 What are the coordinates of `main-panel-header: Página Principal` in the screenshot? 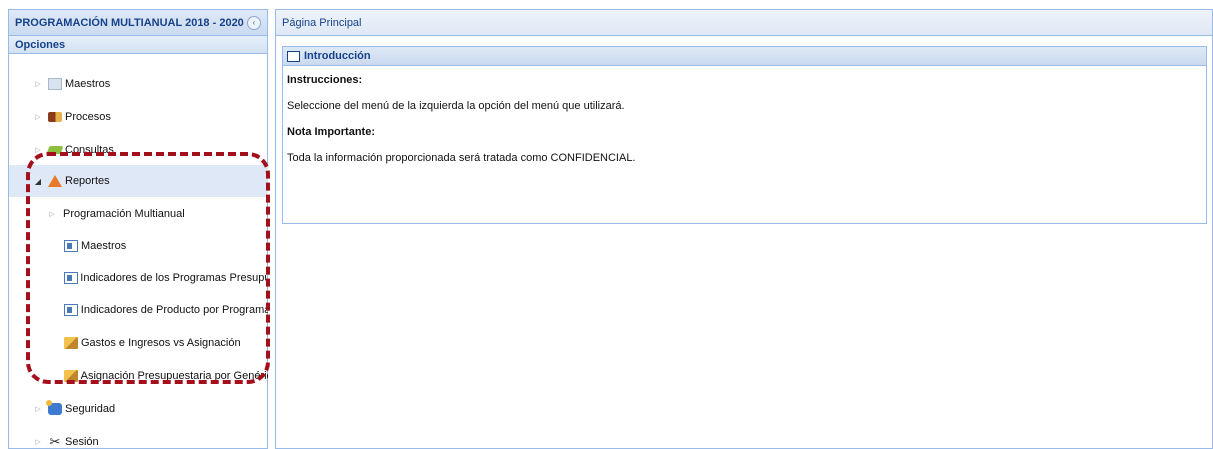 It's located at (744, 23).